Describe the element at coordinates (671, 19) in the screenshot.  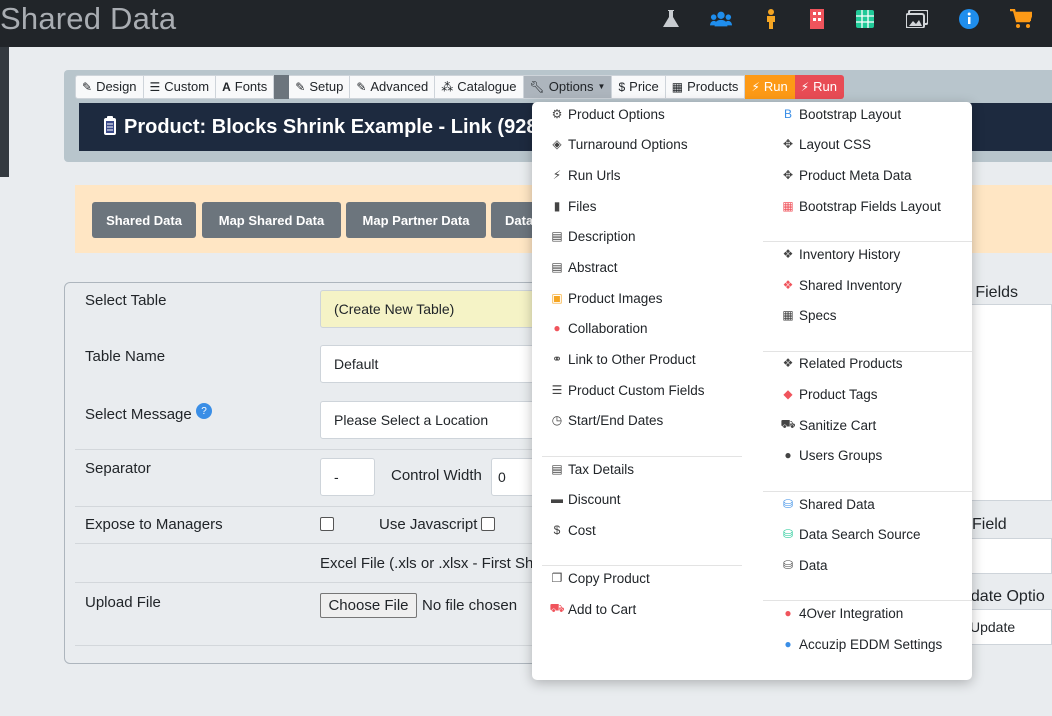
I see `flask-icon` at that location.